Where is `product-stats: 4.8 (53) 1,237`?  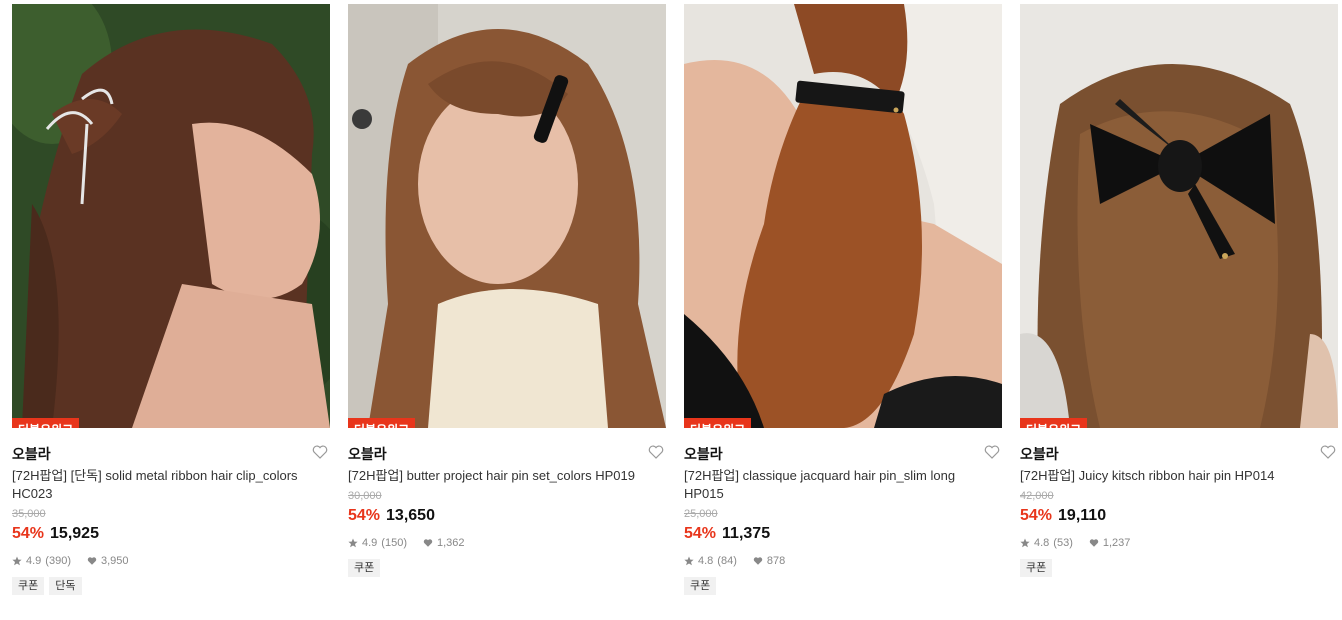 product-stats: 4.8 (53) 1,237 is located at coordinates (1179, 543).